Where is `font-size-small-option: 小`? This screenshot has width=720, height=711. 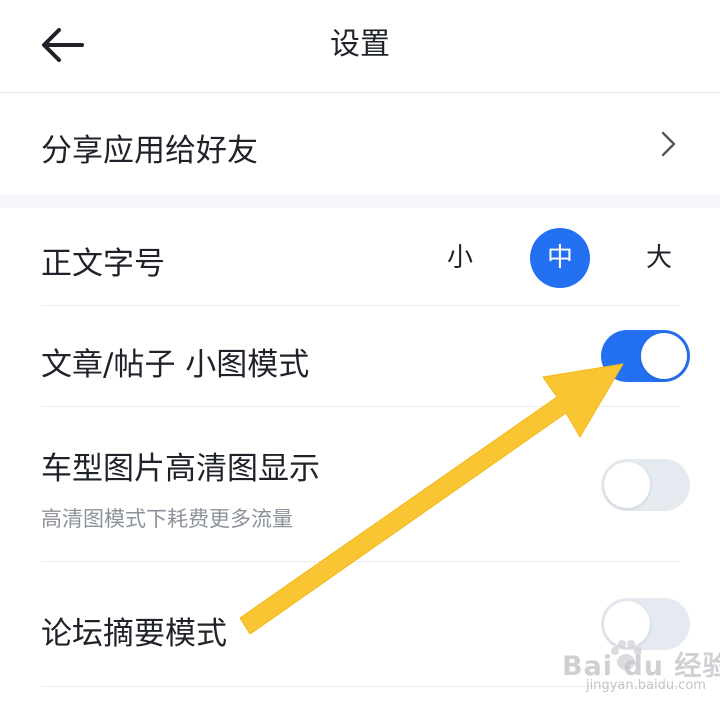
font-size-small-option: 小 is located at coordinates (460, 258).